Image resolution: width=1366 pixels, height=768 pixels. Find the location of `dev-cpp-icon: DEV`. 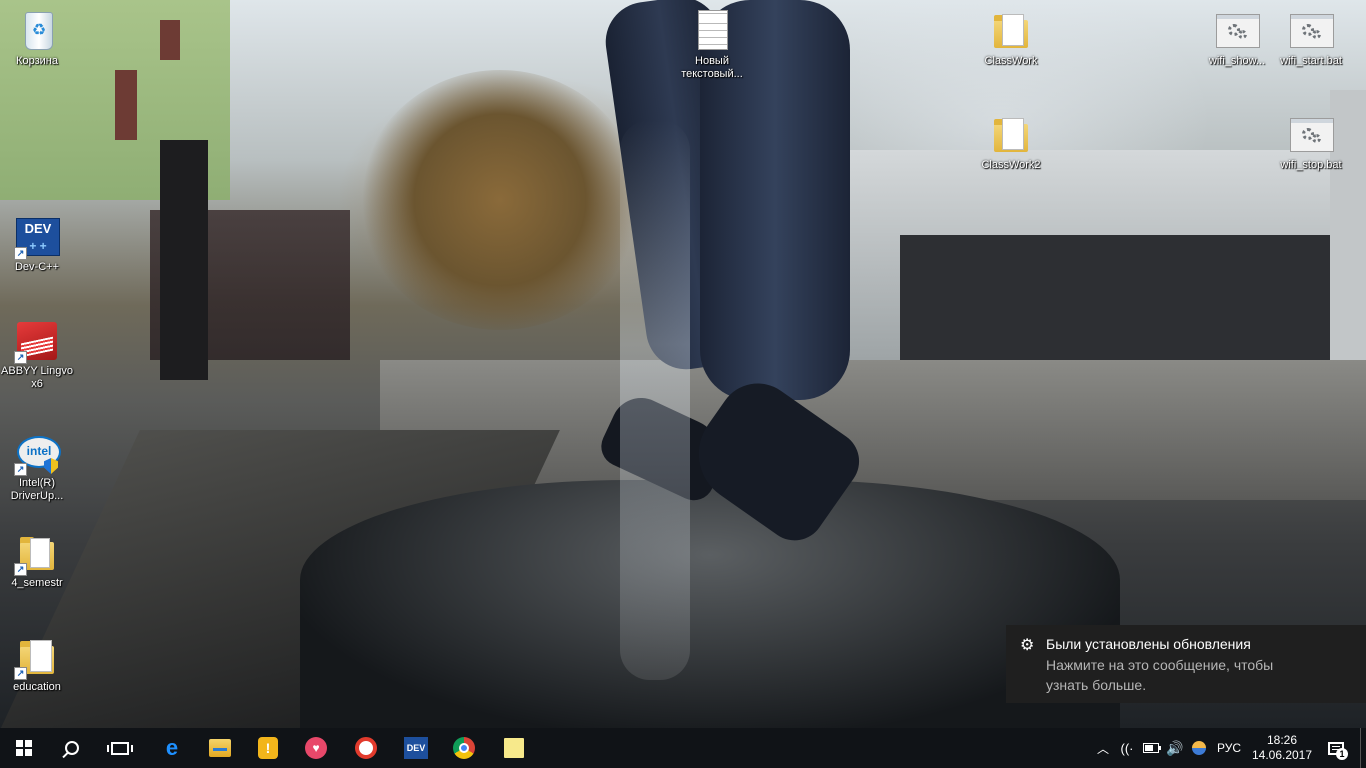

dev-cpp-icon: DEV is located at coordinates (416, 748).